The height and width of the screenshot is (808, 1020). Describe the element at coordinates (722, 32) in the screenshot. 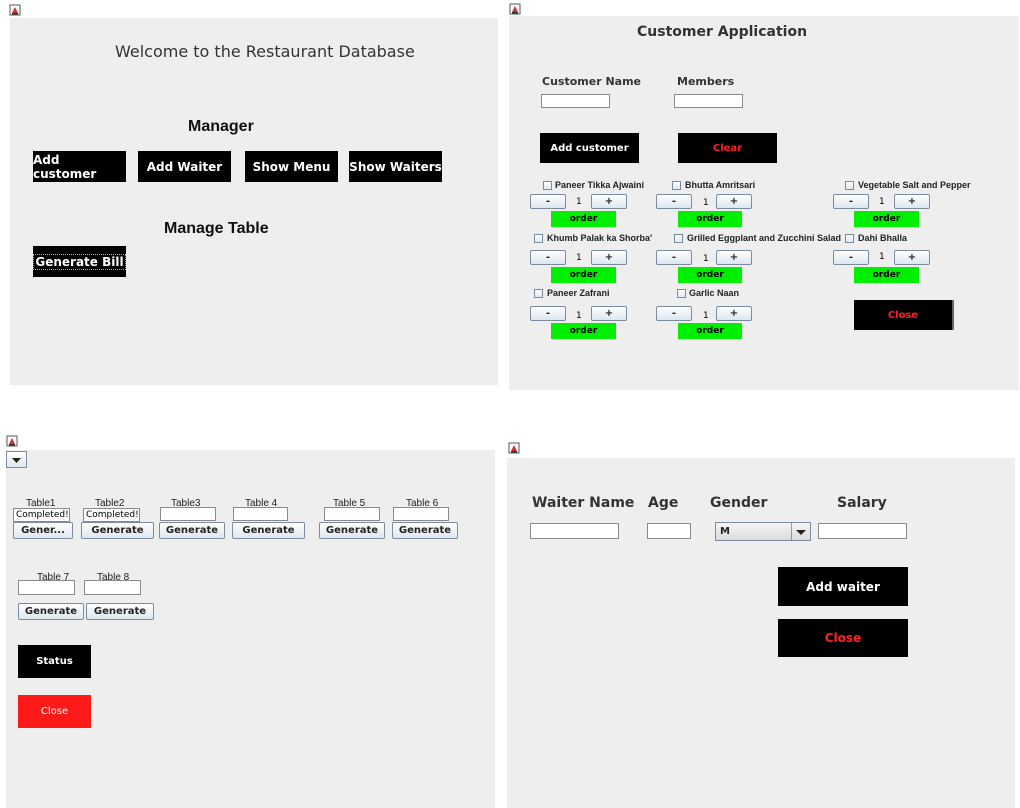

I see `customer-title: Customer Application` at that location.